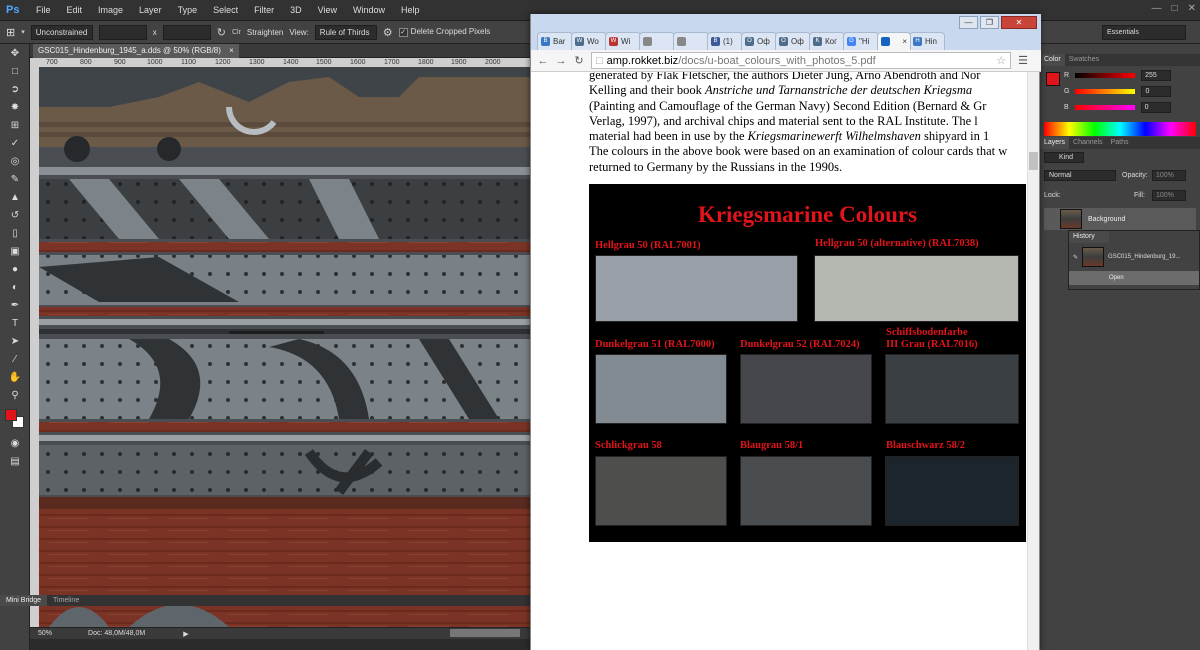  What do you see at coordinates (1120, 129) in the screenshot?
I see `color-spectrum` at bounding box center [1120, 129].